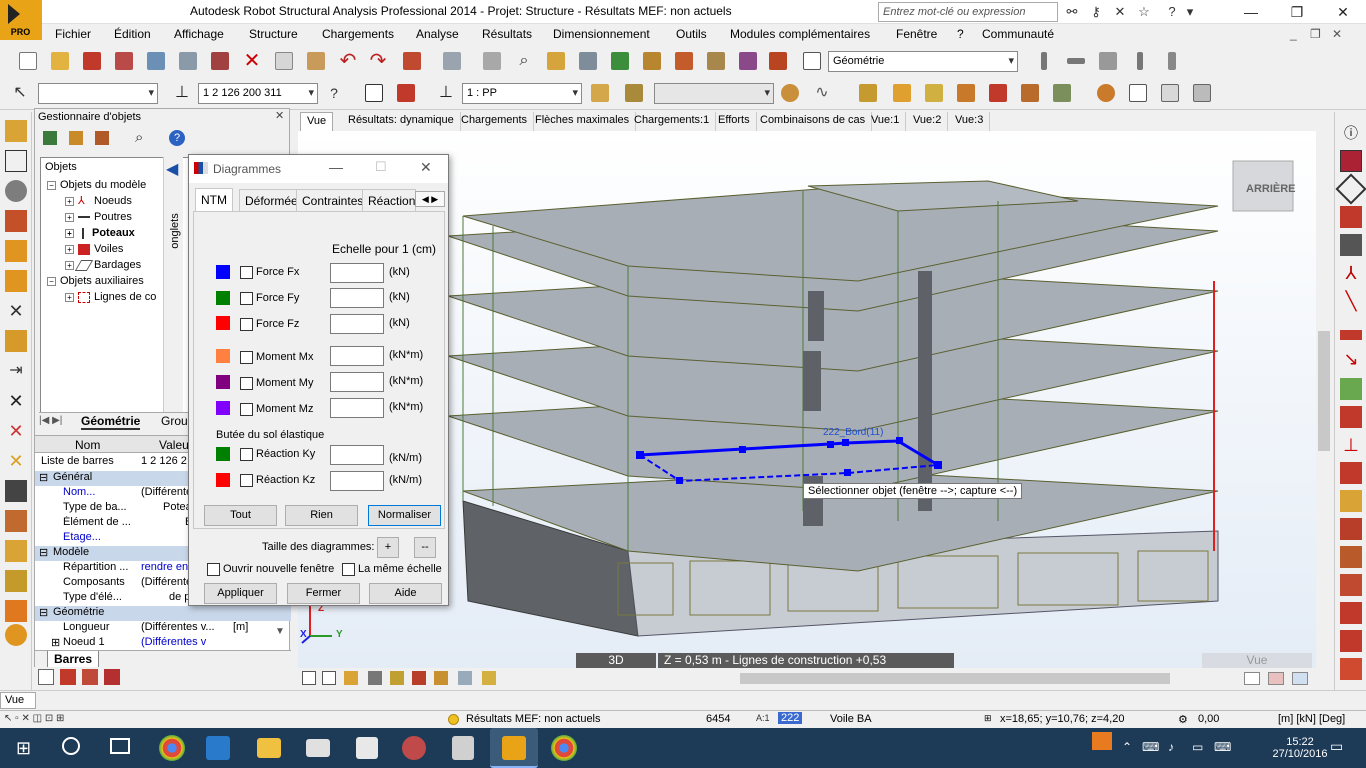 Image resolution: width=1366 pixels, height=768 pixels. I want to click on home-view-icon, so click(374, 93).